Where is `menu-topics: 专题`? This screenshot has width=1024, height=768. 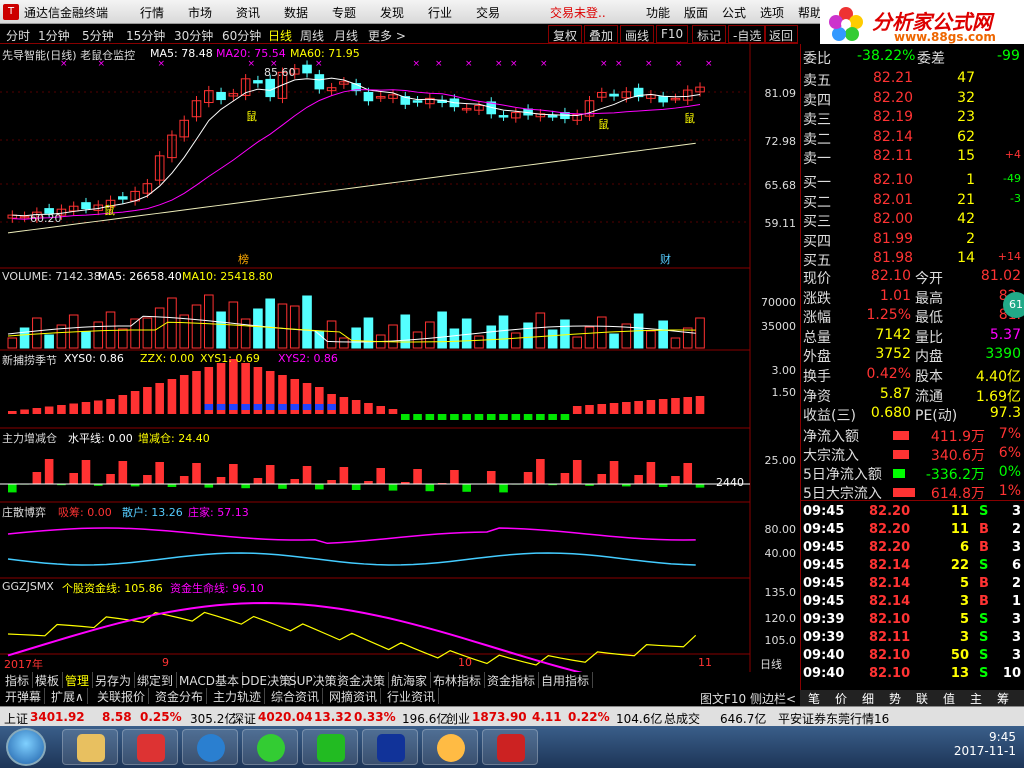 menu-topics: 专题 is located at coordinates (344, 12).